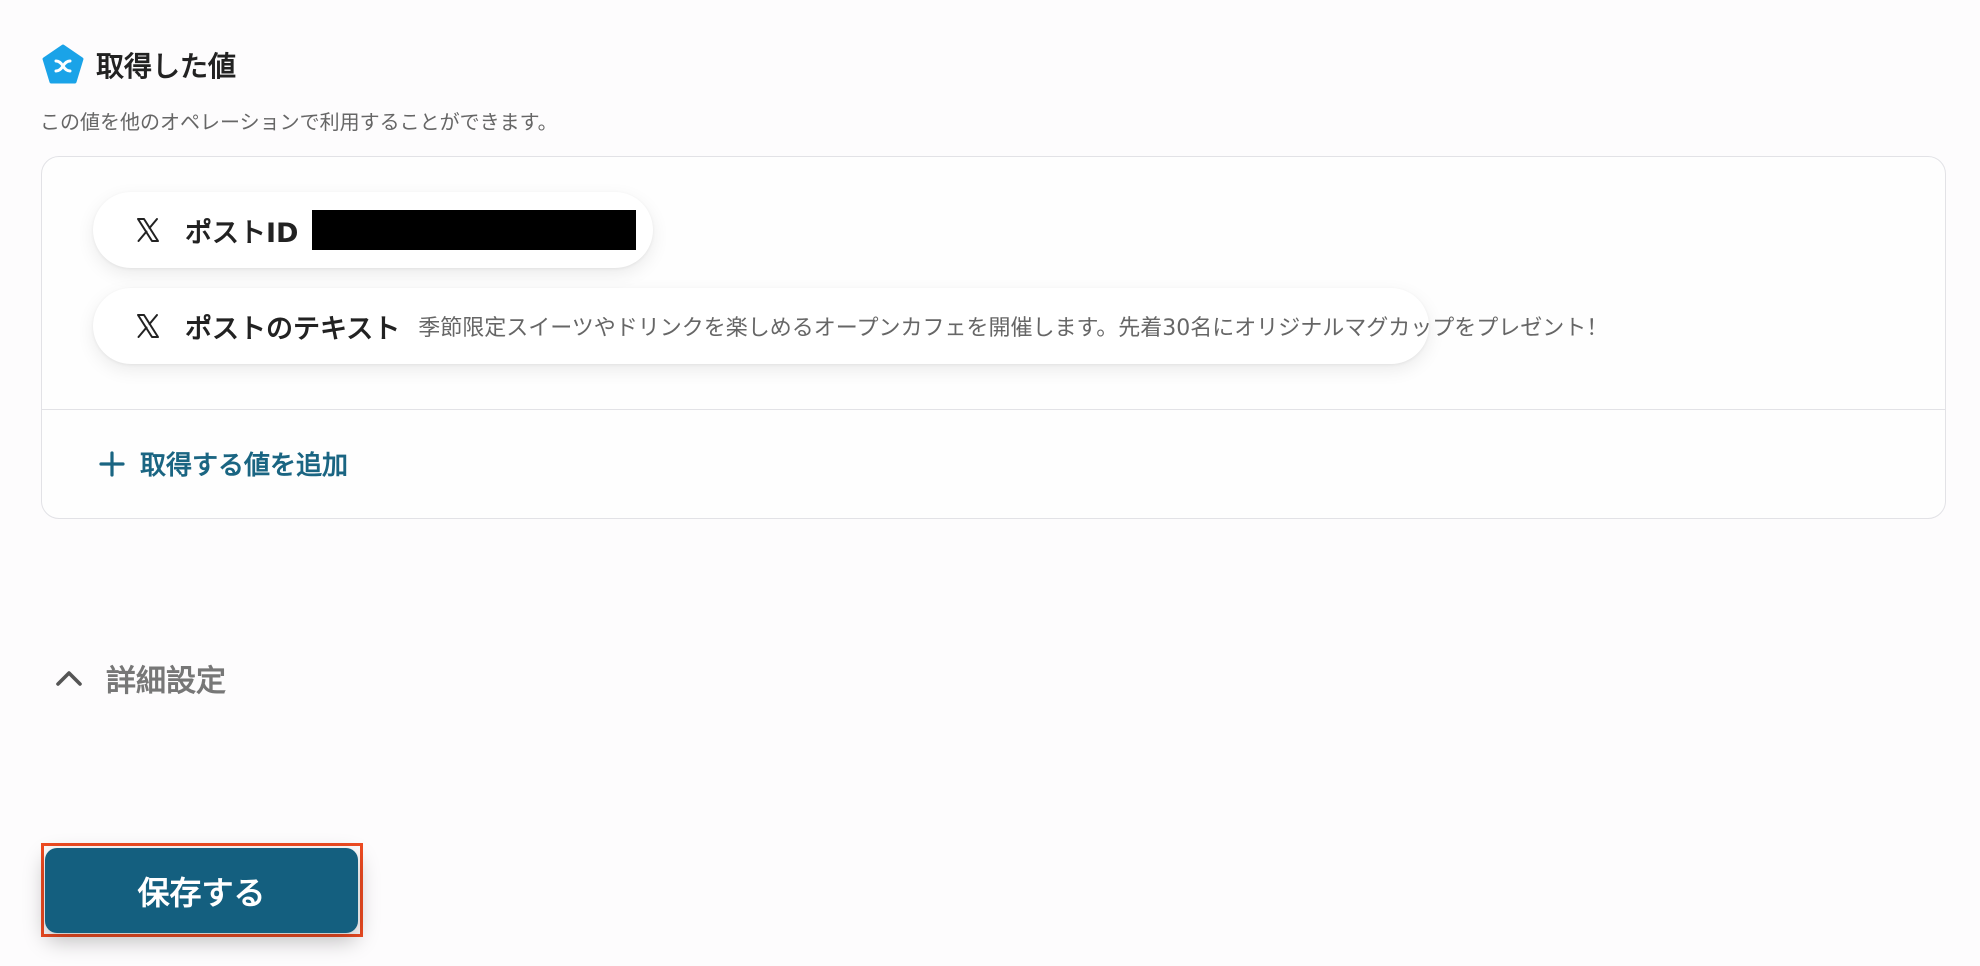  What do you see at coordinates (293, 329) in the screenshot?
I see `value-label: ポストのテキスト` at bounding box center [293, 329].